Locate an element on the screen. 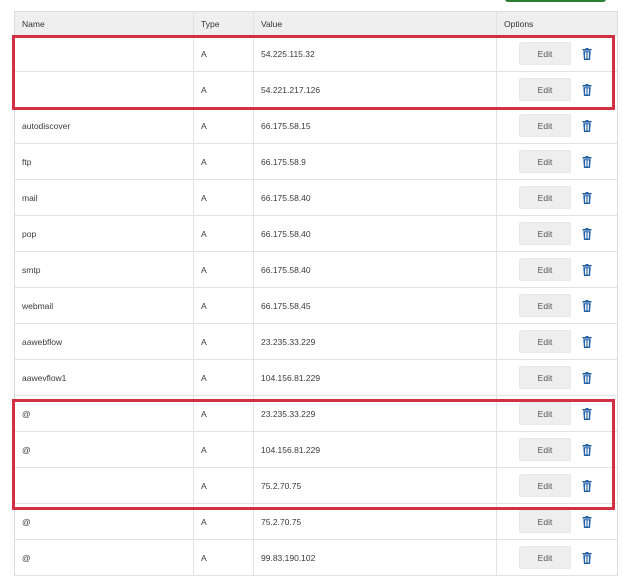 Image resolution: width=624 pixels, height=585 pixels. table-row: @ A 75.2.70.75 Edit is located at coordinates (316, 522).